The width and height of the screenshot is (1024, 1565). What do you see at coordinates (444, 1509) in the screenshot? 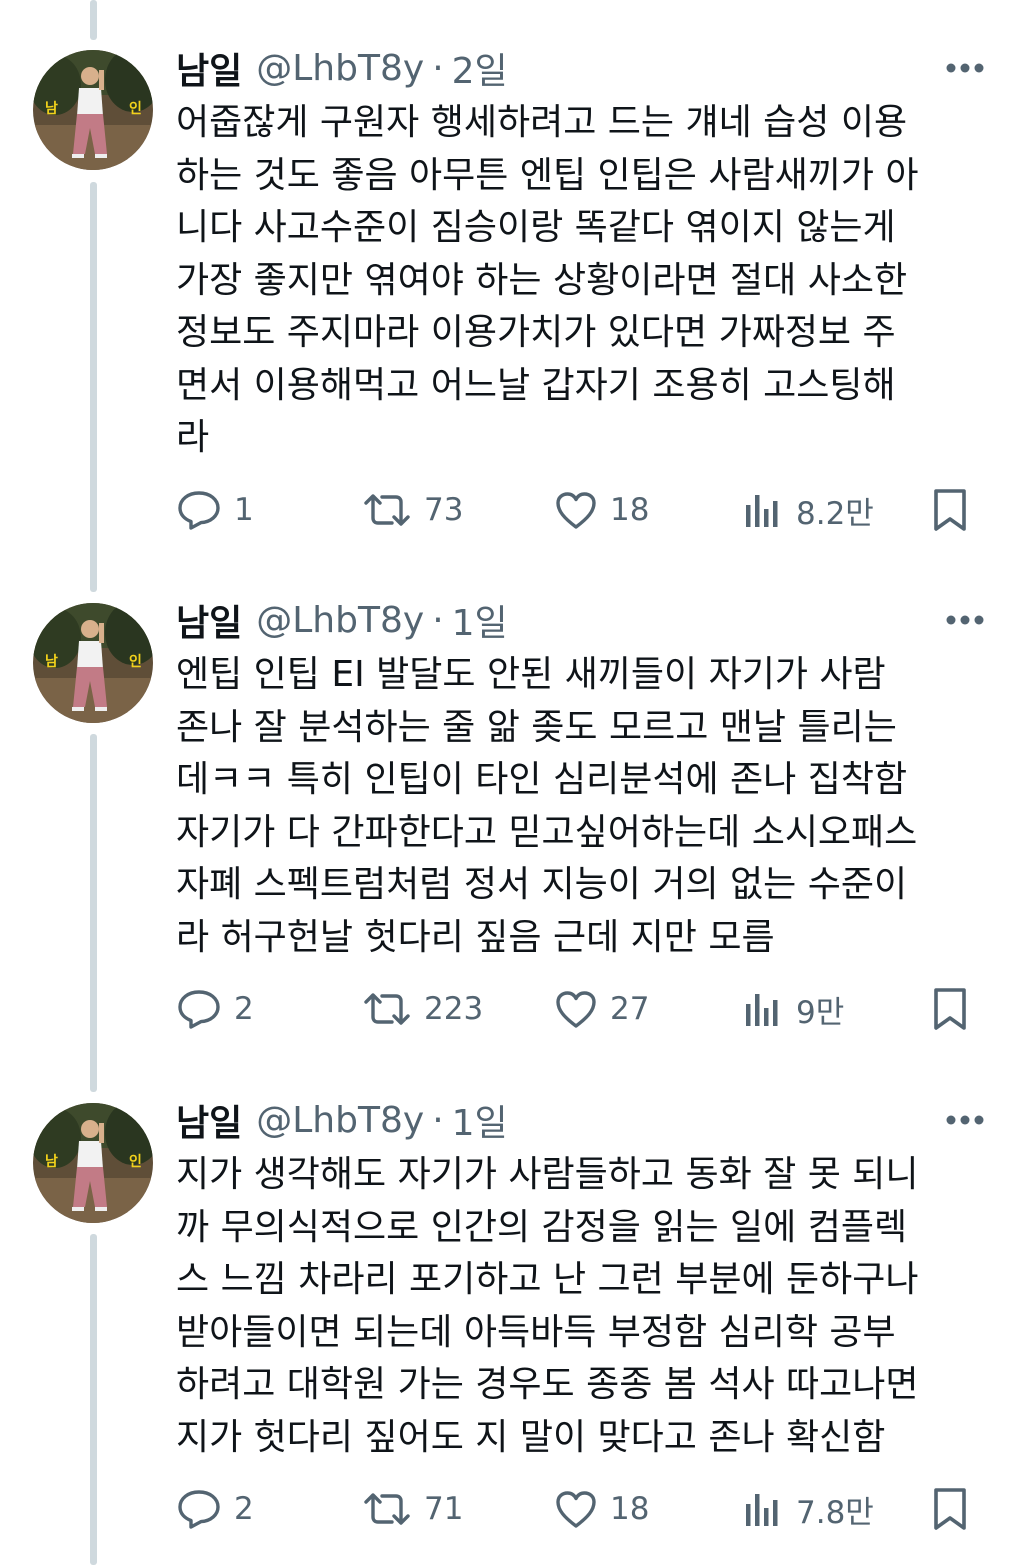
I see `retweet-count: 71` at bounding box center [444, 1509].